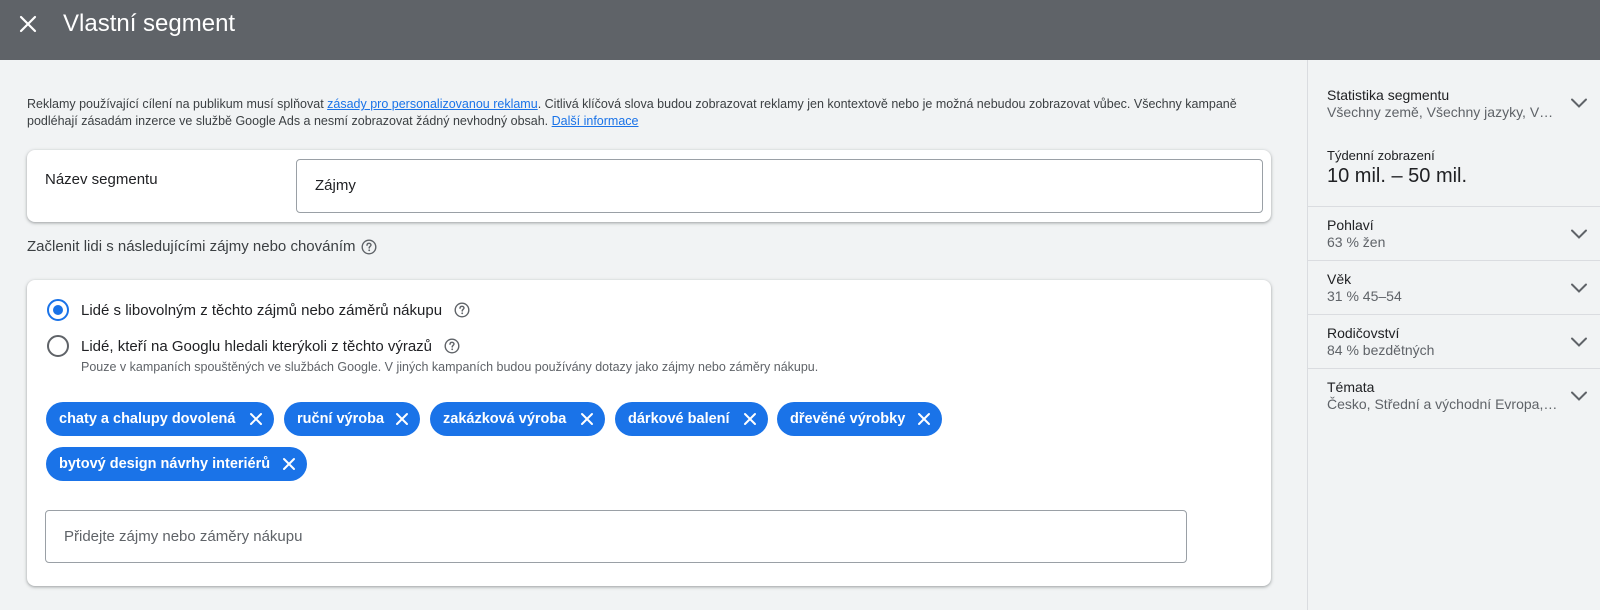 This screenshot has width=1600, height=610. I want to click on sidebar-item-value: 63 % žen, so click(1356, 242).